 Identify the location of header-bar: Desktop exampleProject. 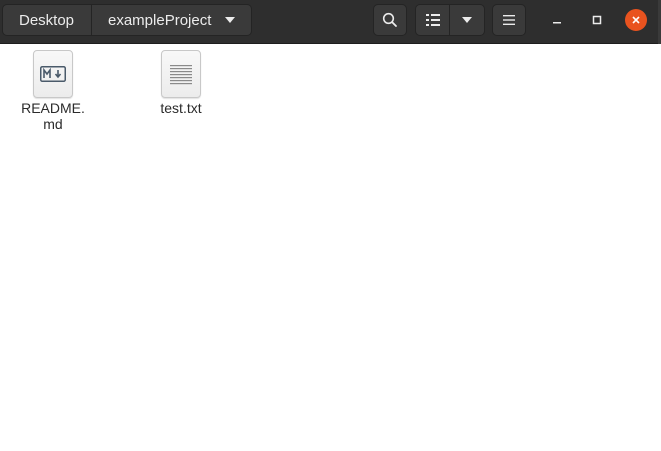
(330, 22).